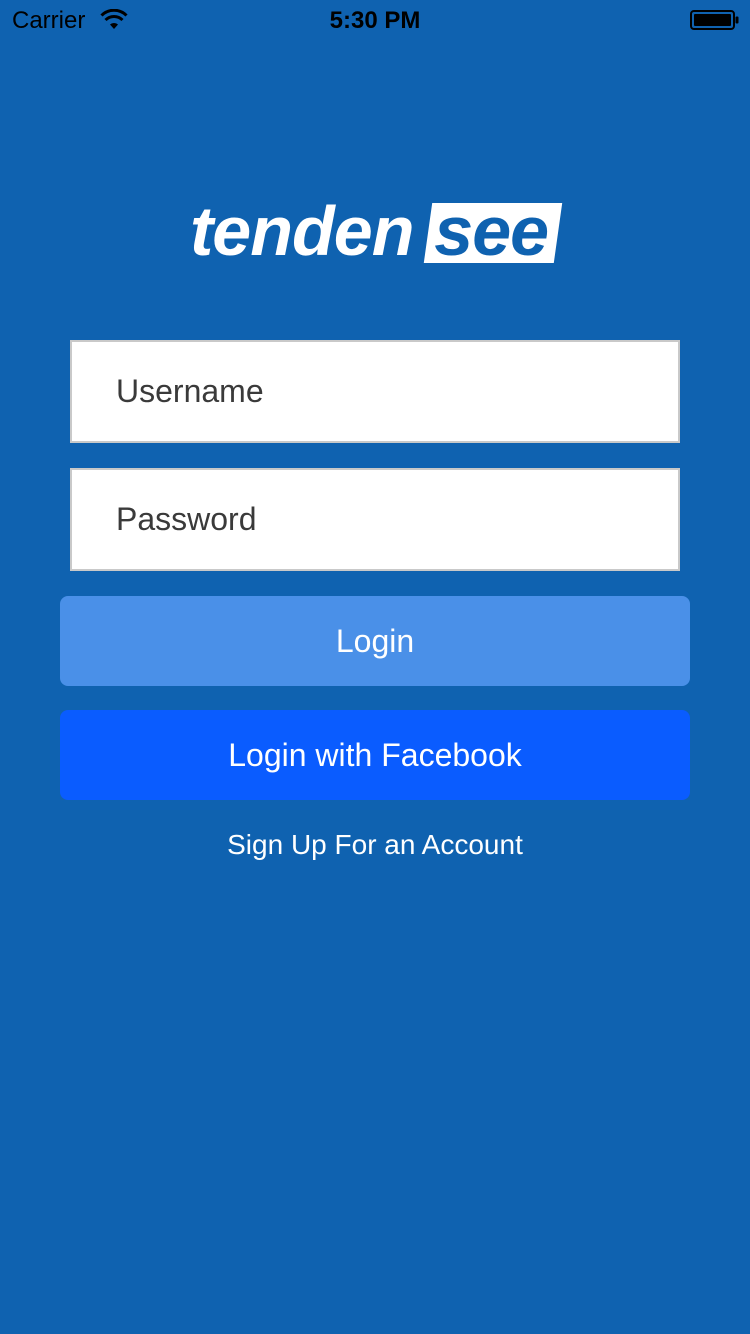 Image resolution: width=750 pixels, height=1334 pixels. I want to click on logo-highlight-box: see, so click(493, 231).